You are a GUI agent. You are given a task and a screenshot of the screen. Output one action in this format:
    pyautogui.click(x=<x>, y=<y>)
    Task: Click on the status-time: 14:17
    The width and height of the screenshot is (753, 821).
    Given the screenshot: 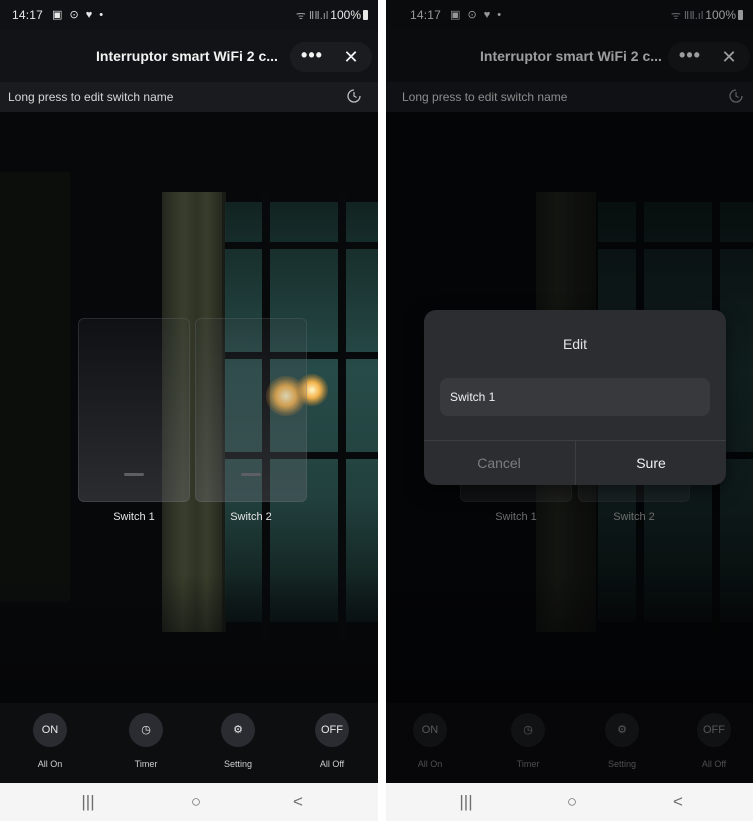 What is the action you would take?
    pyautogui.click(x=28, y=15)
    